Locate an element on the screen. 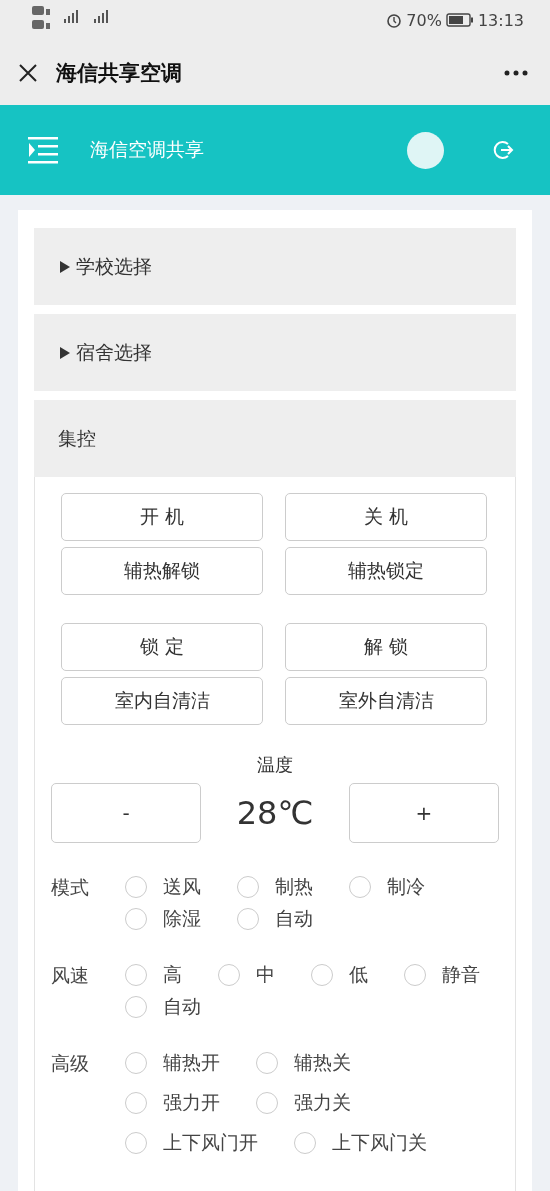 Image resolution: width=550 pixels, height=1191 pixels. increase-button: + is located at coordinates (424, 813).